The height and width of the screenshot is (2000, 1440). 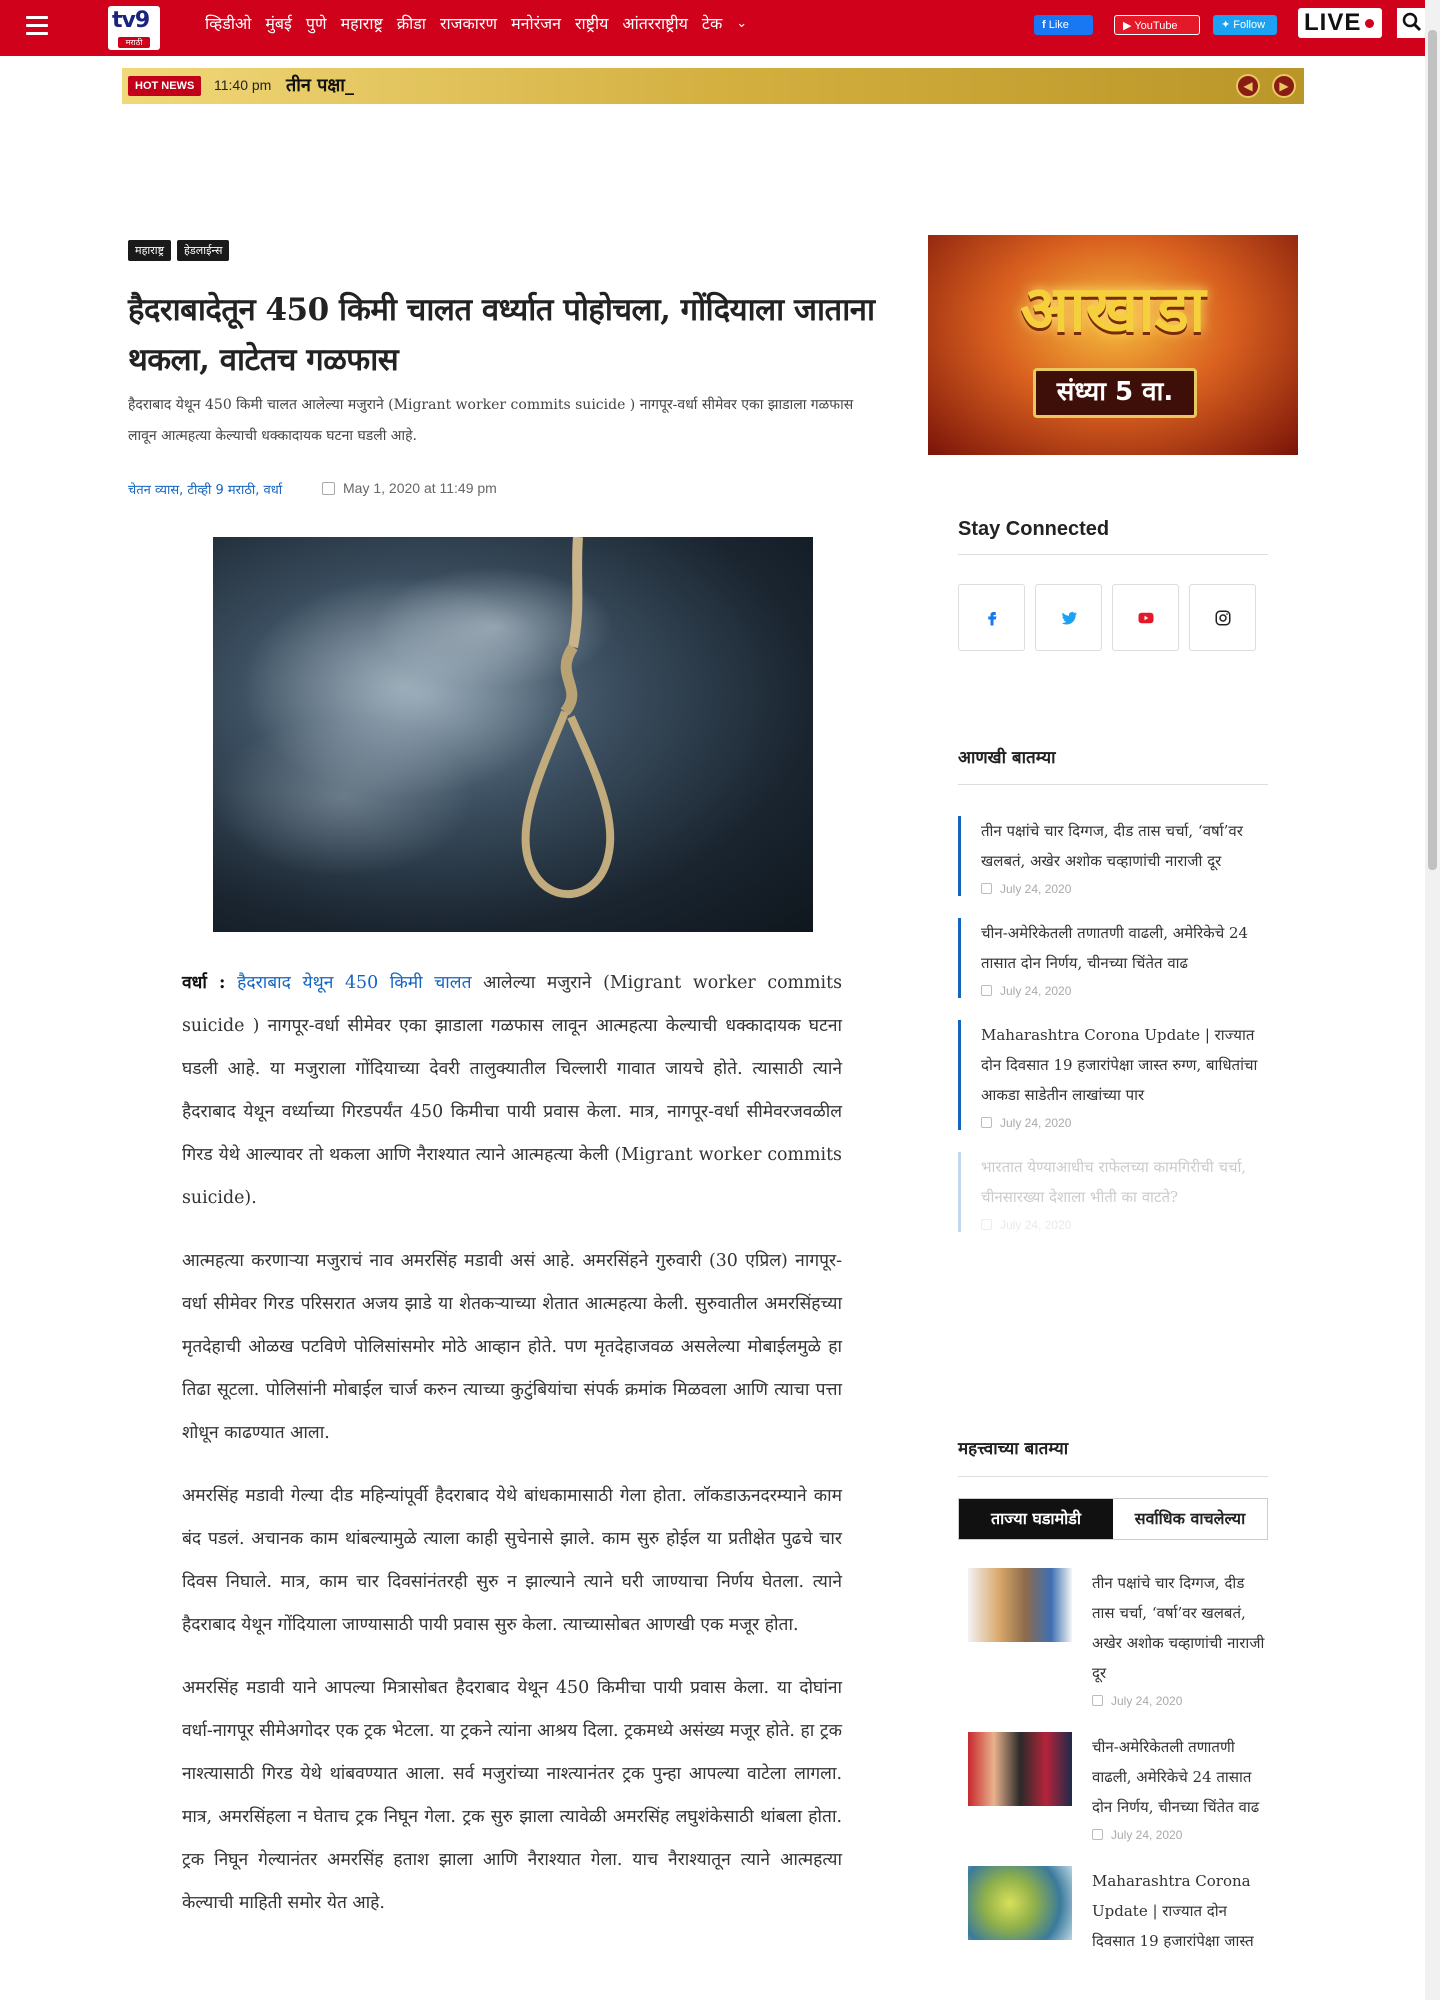 What do you see at coordinates (1284, 86) in the screenshot?
I see `ticker-next-icon: ▶` at bounding box center [1284, 86].